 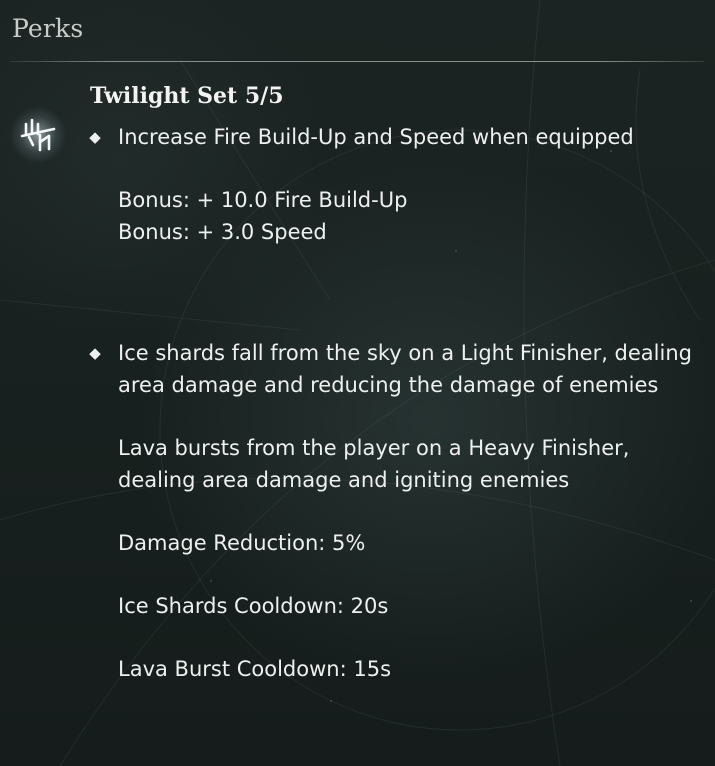 I want to click on perk-2-paragraph: Ice Shards Cooldown: 20s, so click(x=253, y=606).